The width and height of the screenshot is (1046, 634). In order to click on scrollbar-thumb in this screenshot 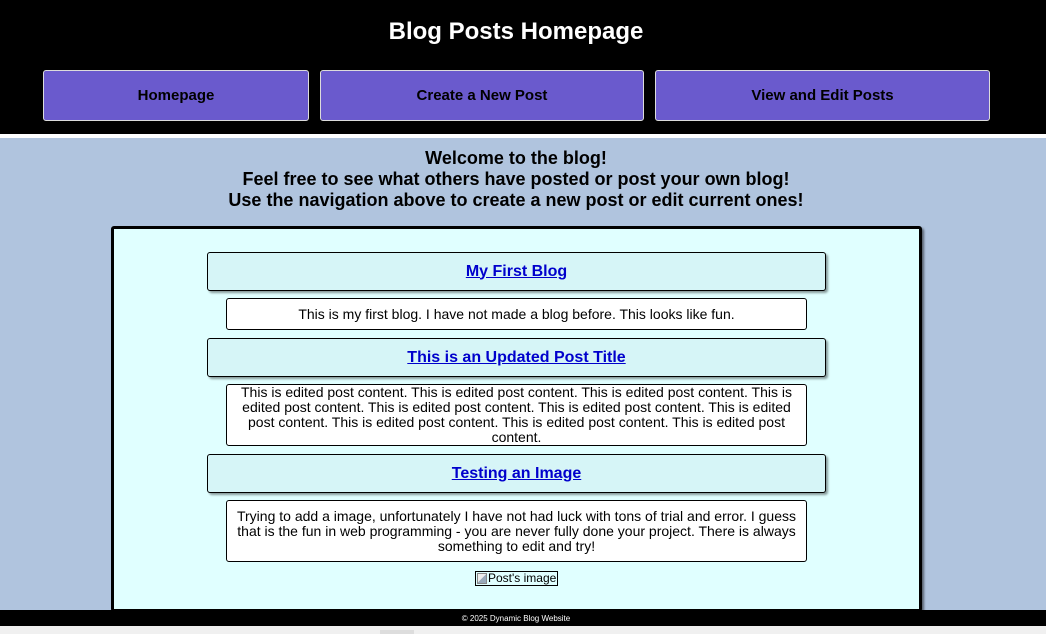, I will do `click(397, 632)`.